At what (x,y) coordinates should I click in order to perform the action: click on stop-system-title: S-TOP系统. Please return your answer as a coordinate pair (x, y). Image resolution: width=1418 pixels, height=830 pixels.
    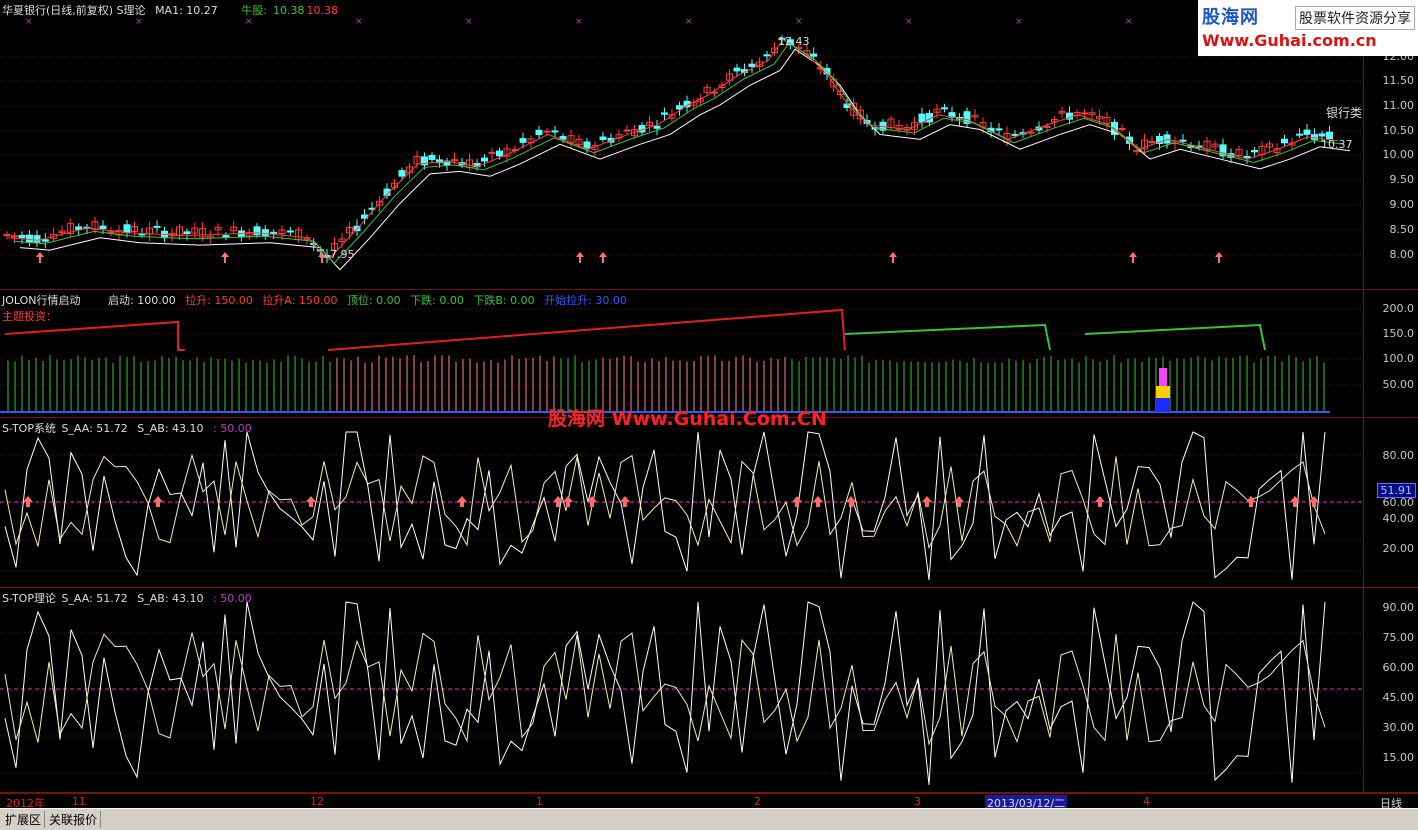
    Looking at the image, I should click on (29, 428).